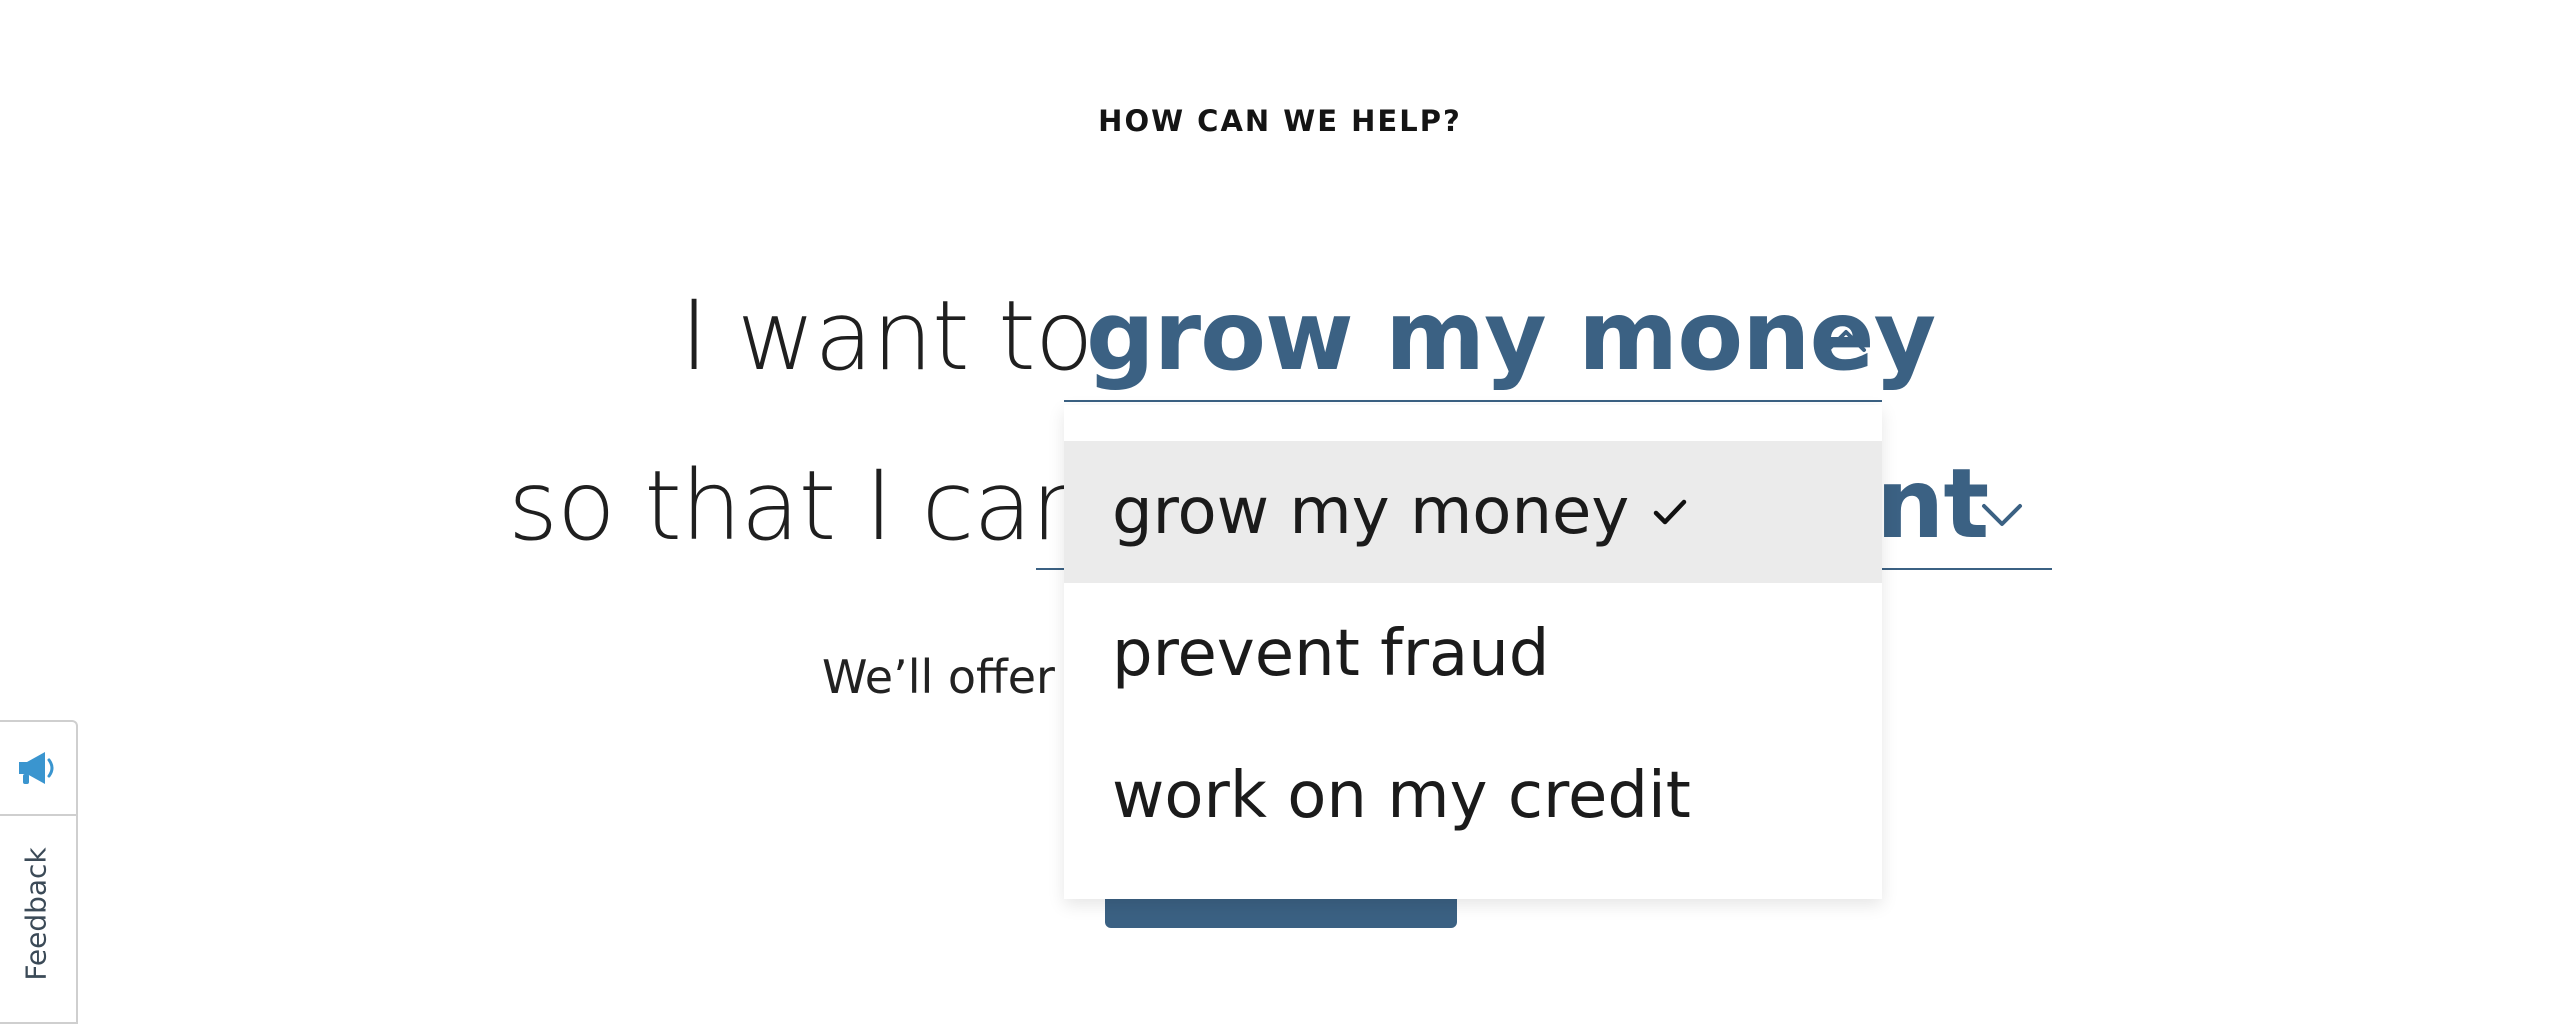 Image resolution: width=2560 pixels, height=1024 pixels. Describe the element at coordinates (1670, 512) in the screenshot. I see `checkmark-icon` at that location.